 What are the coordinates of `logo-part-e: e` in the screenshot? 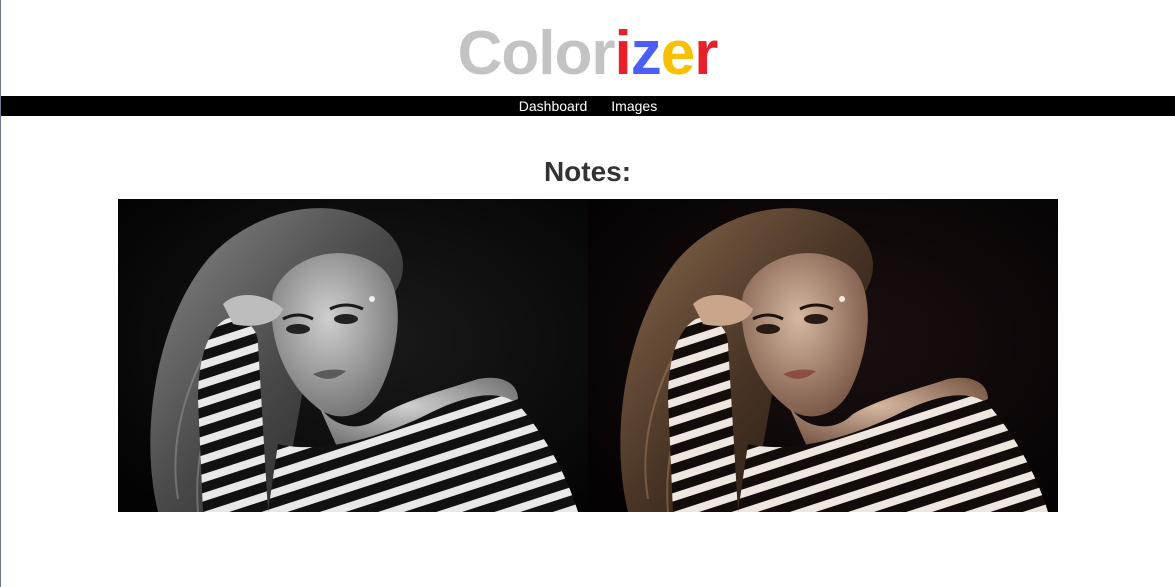 It's located at (677, 53).